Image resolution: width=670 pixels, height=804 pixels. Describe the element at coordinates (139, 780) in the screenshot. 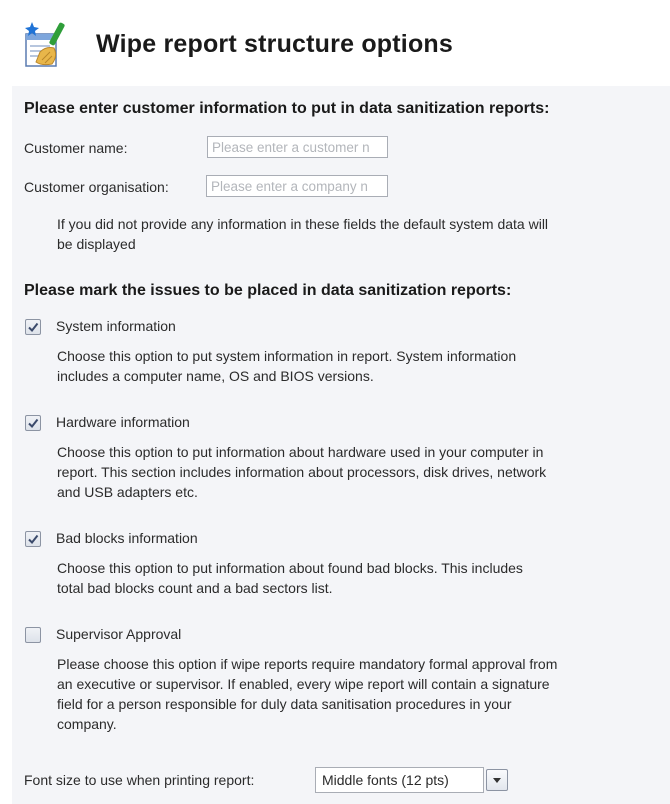

I see `font-size-label: Font size to use when printing report:` at that location.